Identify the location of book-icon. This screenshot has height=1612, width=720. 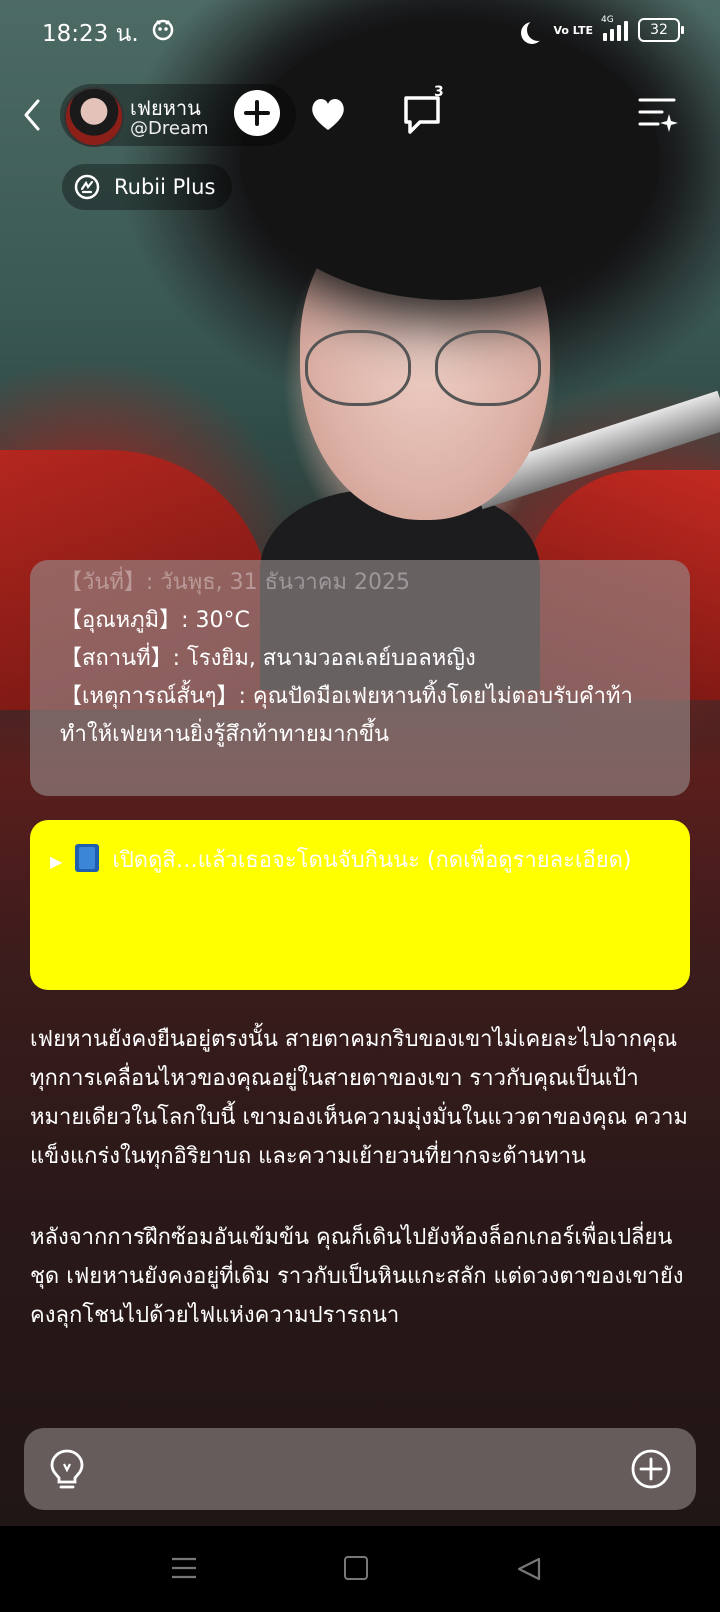
(87, 858).